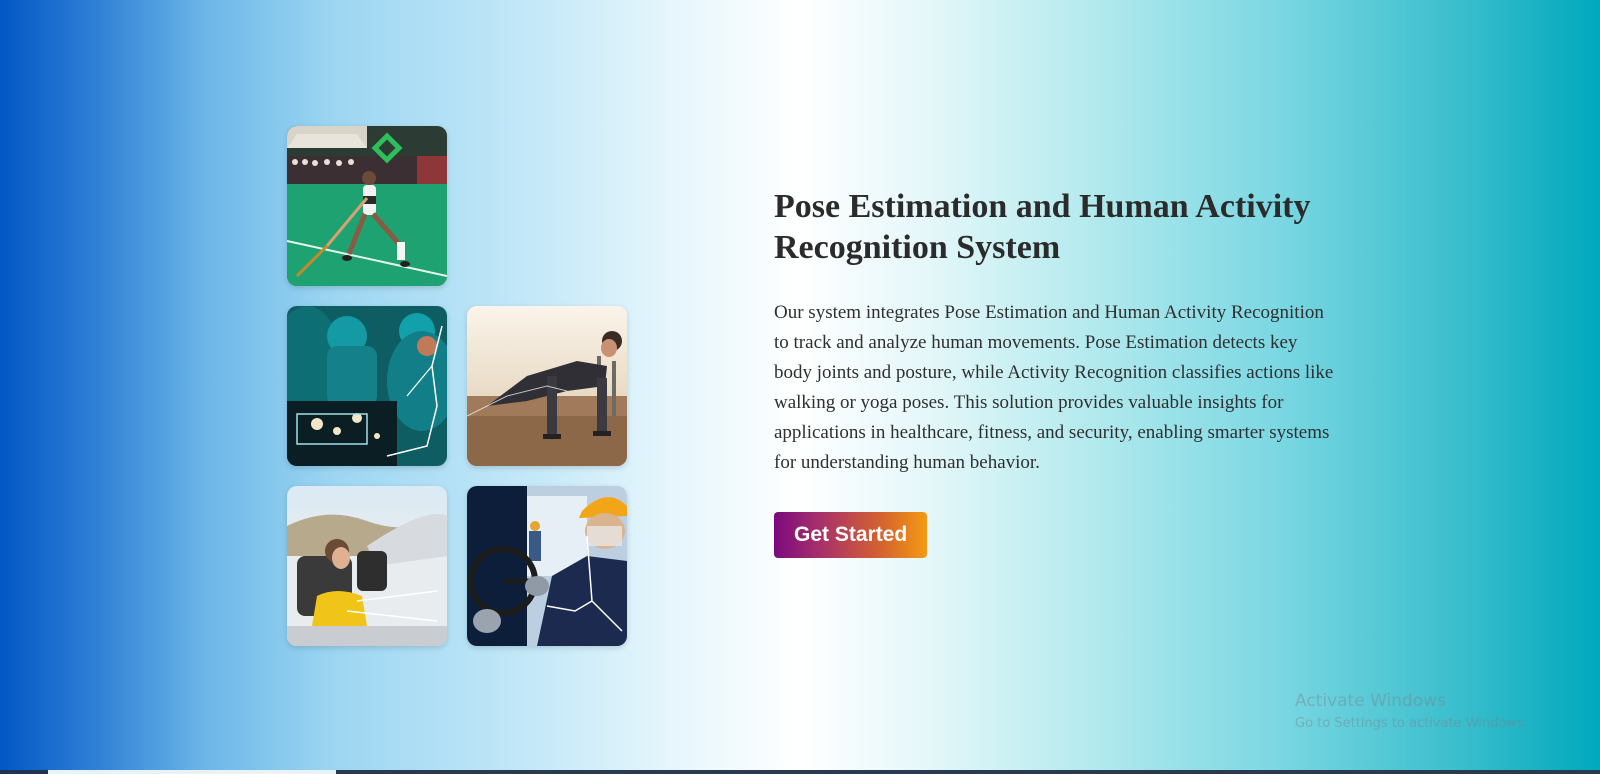 Image resolution: width=1600 pixels, height=774 pixels. Describe the element at coordinates (800, 772) in the screenshot. I see `bottom-strip` at that location.